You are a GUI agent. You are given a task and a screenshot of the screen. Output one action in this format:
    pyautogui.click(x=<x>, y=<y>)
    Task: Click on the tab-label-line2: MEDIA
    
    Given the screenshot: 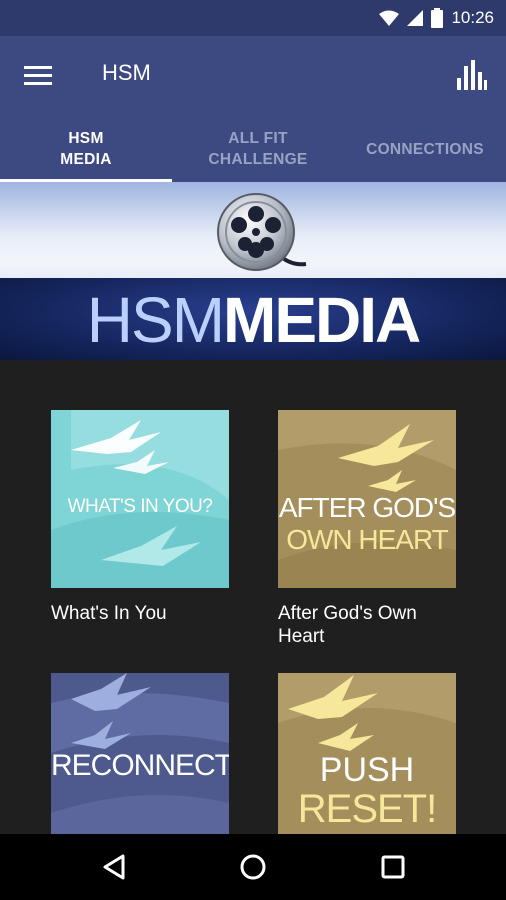 What is the action you would take?
    pyautogui.click(x=86, y=159)
    